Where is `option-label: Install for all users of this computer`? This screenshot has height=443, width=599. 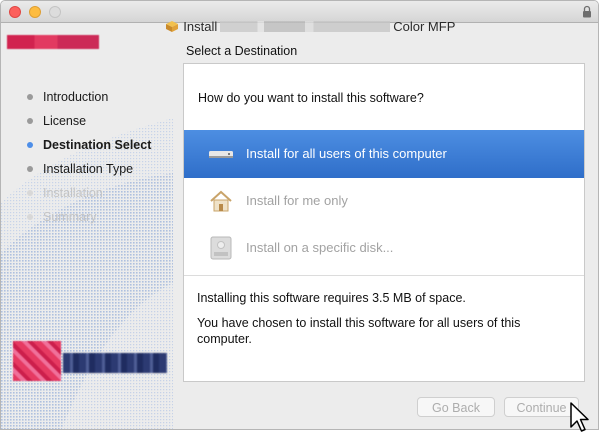 option-label: Install for all users of this computer is located at coordinates (346, 153).